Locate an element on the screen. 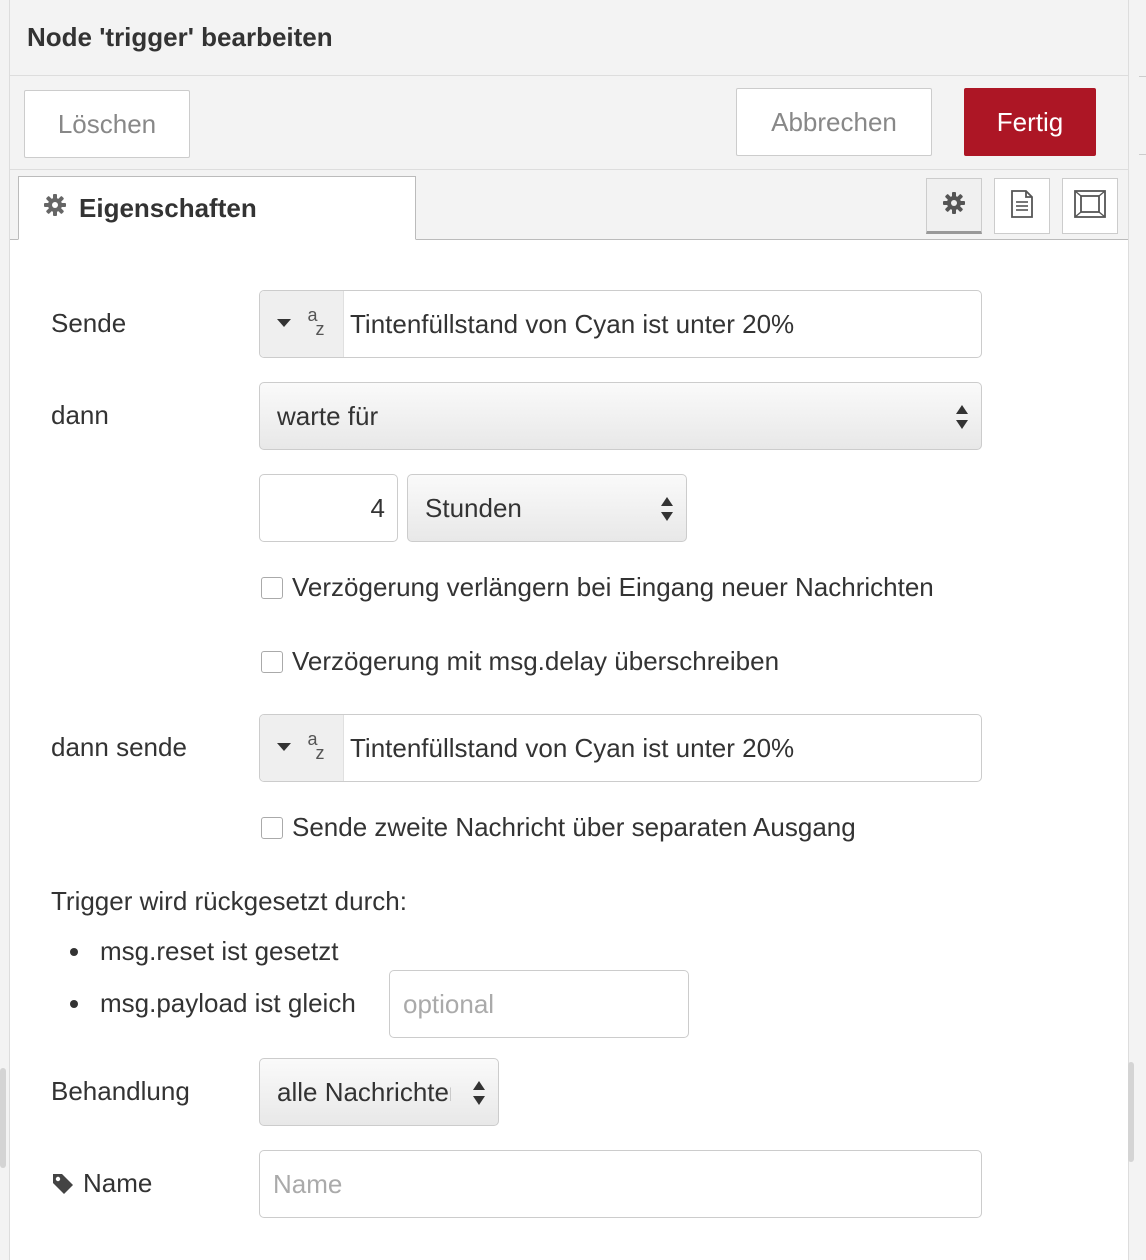 The height and width of the screenshot is (1260, 1146). send-value: Tintenfüllstand von Cyan ist unter 20% is located at coordinates (569, 324).